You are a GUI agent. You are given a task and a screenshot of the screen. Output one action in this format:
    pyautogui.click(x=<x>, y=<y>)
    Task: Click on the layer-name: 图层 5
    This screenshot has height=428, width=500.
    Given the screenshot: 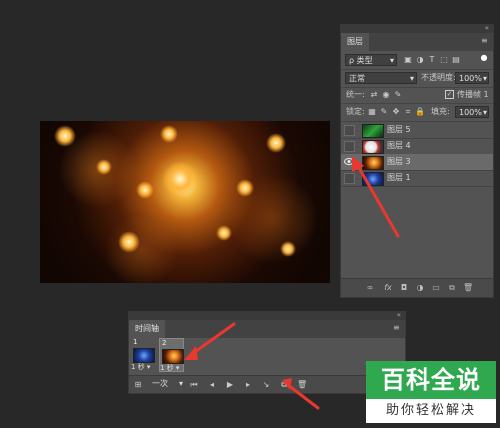 What is the action you would take?
    pyautogui.click(x=399, y=129)
    